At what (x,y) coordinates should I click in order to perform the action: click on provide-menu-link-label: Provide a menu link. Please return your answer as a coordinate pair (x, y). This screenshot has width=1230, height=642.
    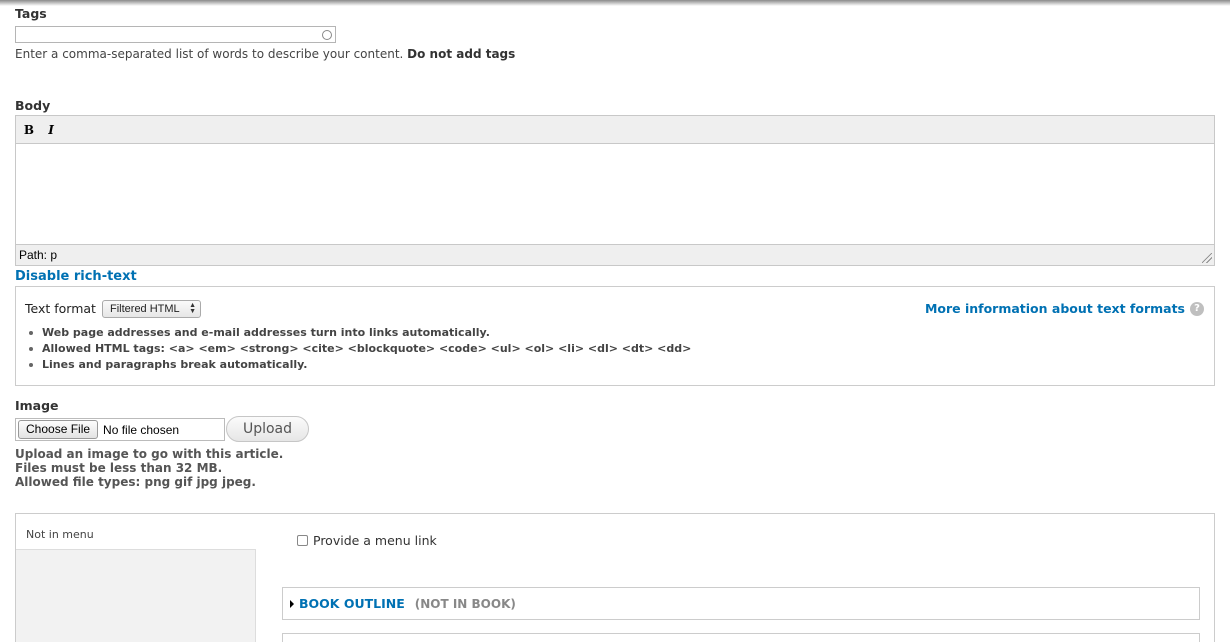
    Looking at the image, I should click on (375, 540).